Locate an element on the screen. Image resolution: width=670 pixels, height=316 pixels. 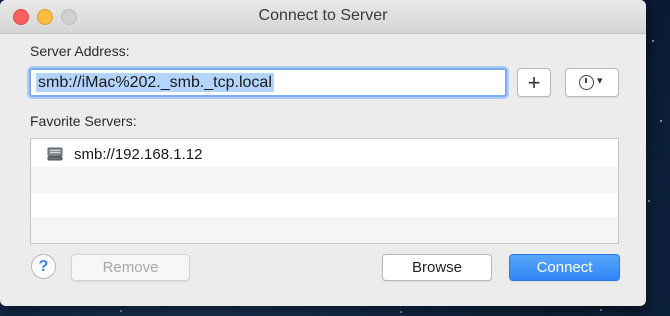
server-address-input: smb://iMac%202._smb._tcp.local is located at coordinates (268, 82).